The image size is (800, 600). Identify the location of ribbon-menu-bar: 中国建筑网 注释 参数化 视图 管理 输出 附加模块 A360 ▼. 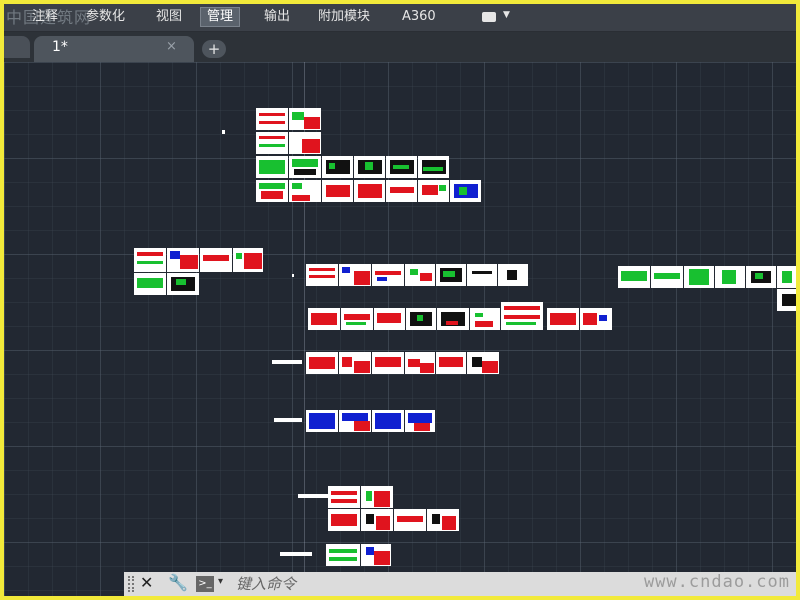
(400, 18).